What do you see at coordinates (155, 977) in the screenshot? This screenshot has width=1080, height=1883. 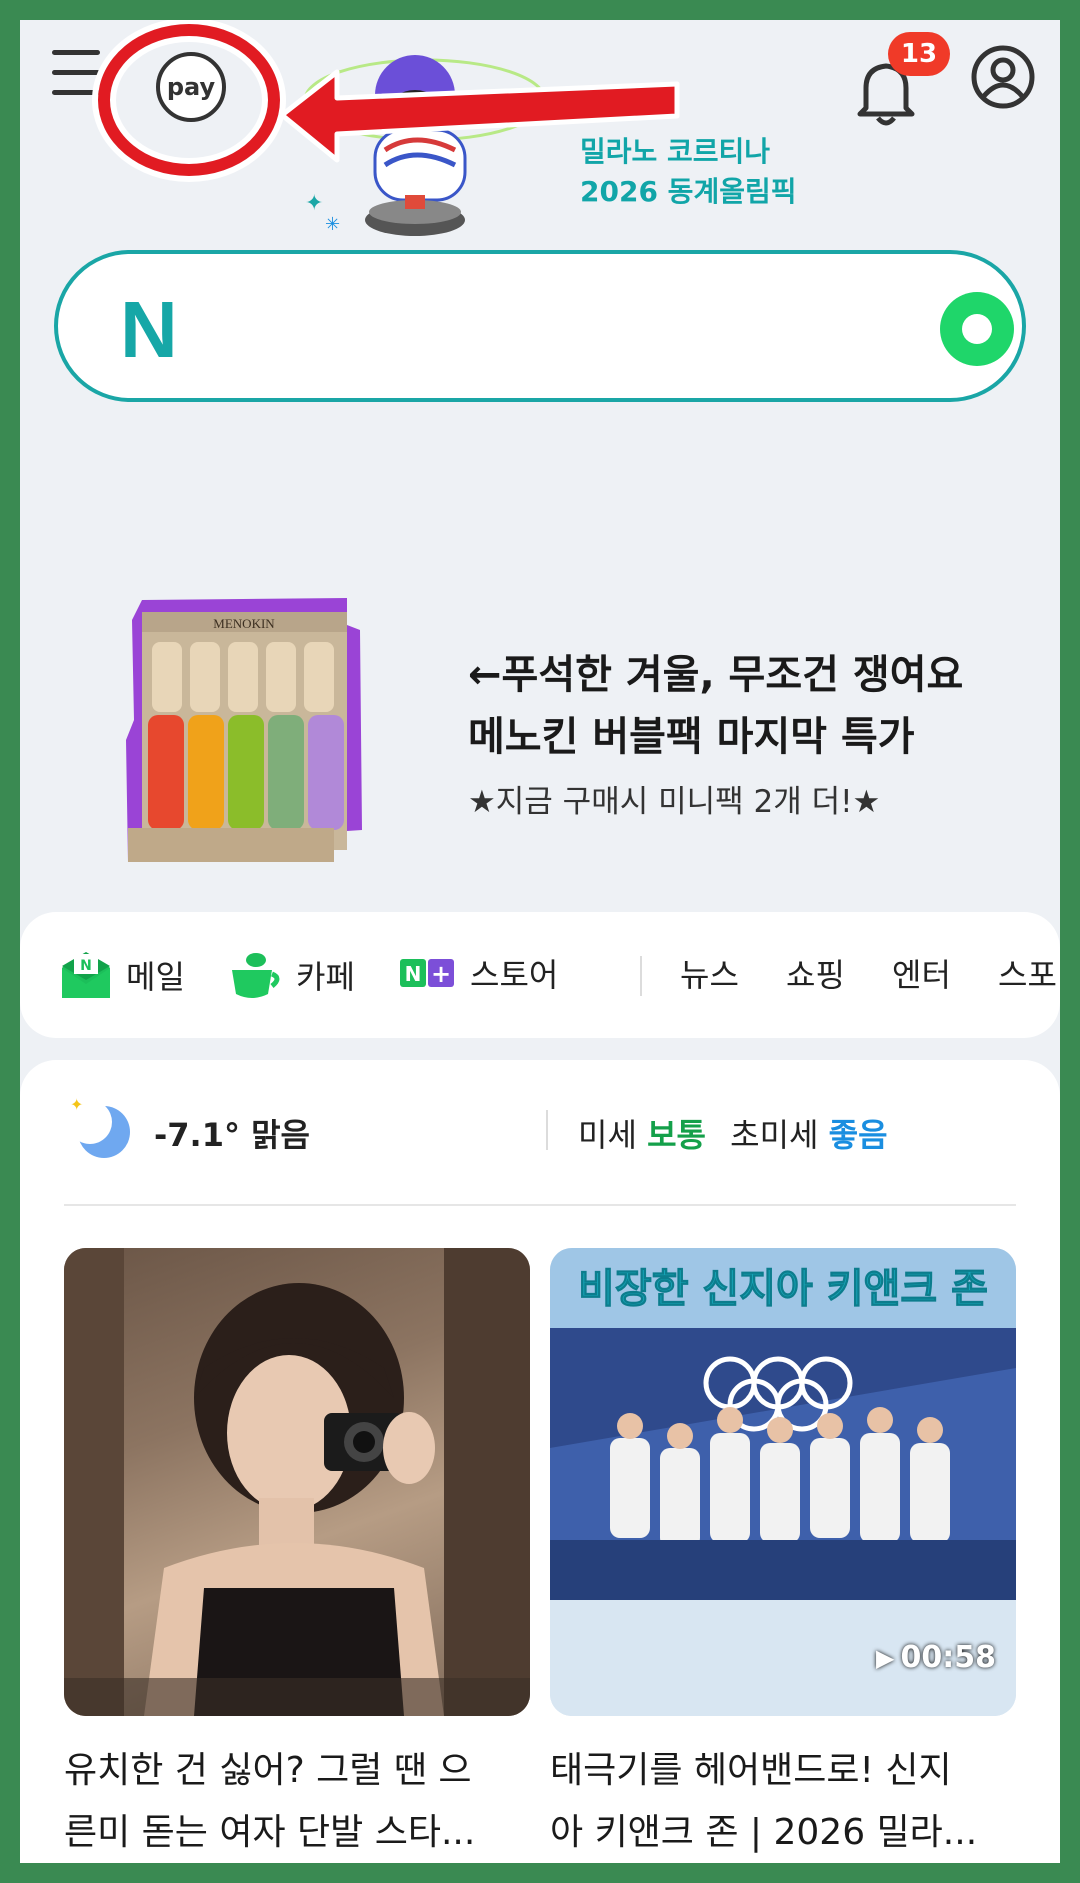 I see `shortcut-mail-label: 메일` at bounding box center [155, 977].